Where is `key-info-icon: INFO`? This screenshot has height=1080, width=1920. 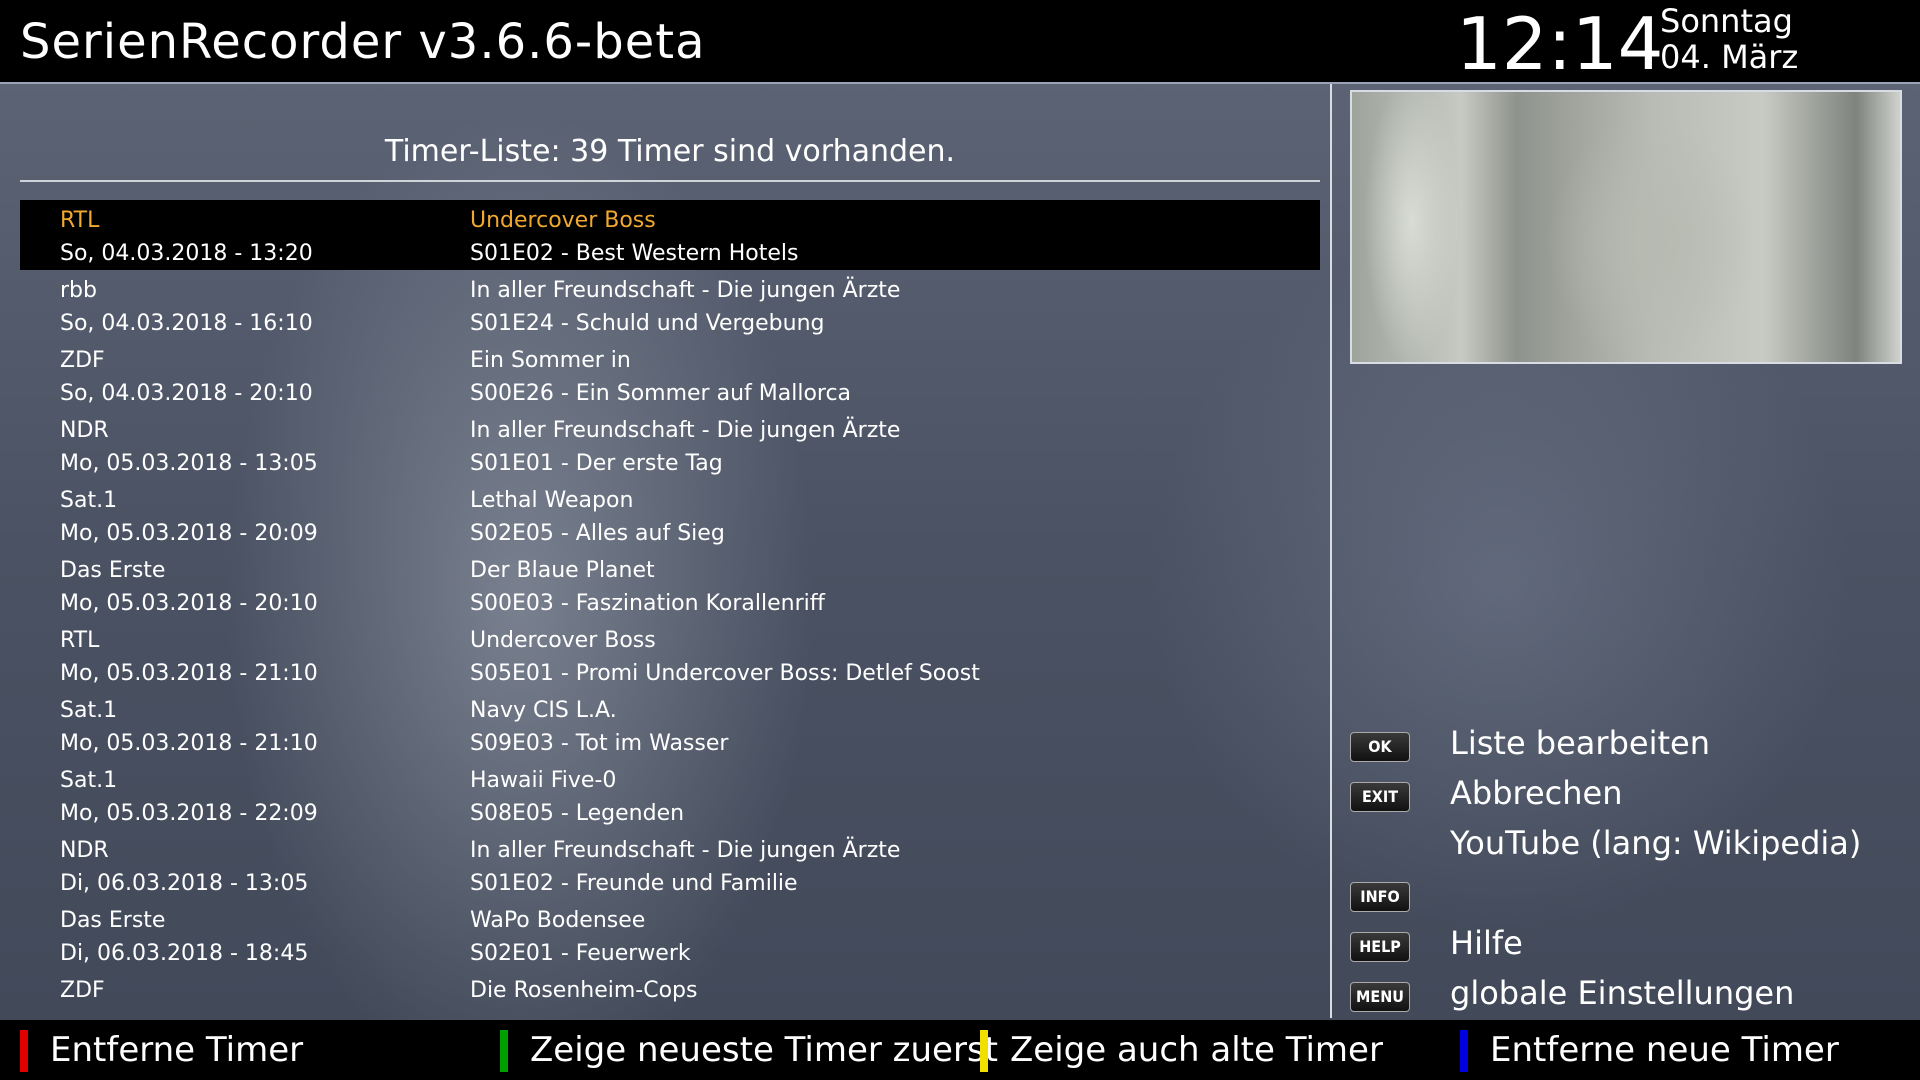
key-info-icon: INFO is located at coordinates (1380, 897).